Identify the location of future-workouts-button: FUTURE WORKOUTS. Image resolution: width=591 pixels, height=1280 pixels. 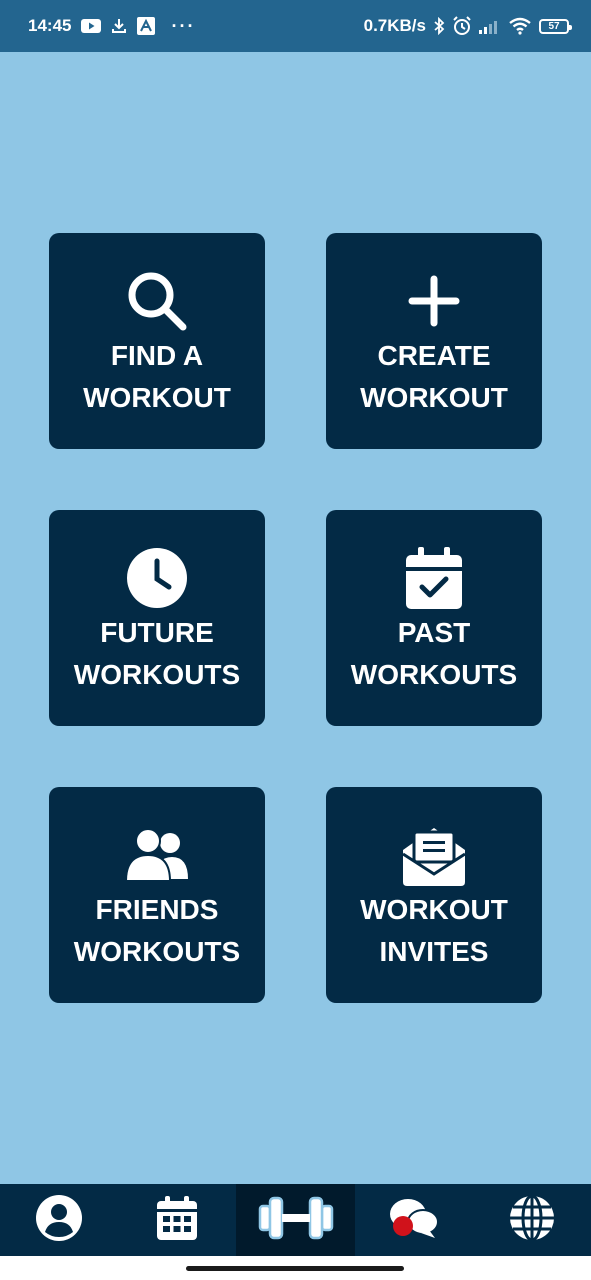
(157, 618).